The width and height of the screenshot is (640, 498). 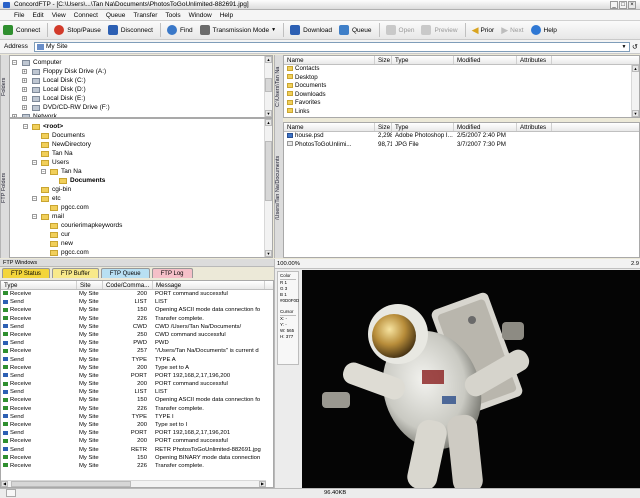 I want to click on local-file-row: Favorites, so click(x=461, y=103).